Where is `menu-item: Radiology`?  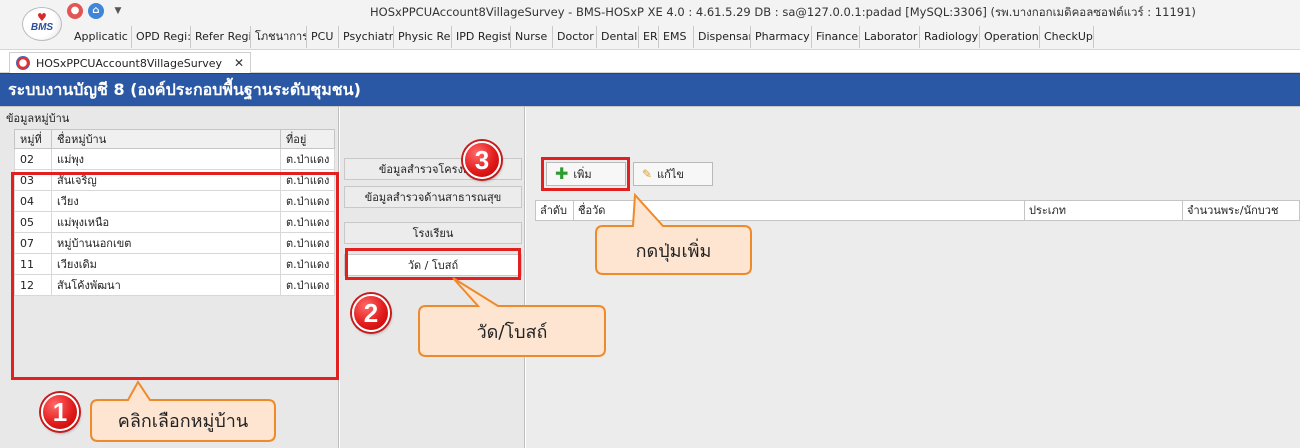
menu-item: Radiology is located at coordinates (950, 37).